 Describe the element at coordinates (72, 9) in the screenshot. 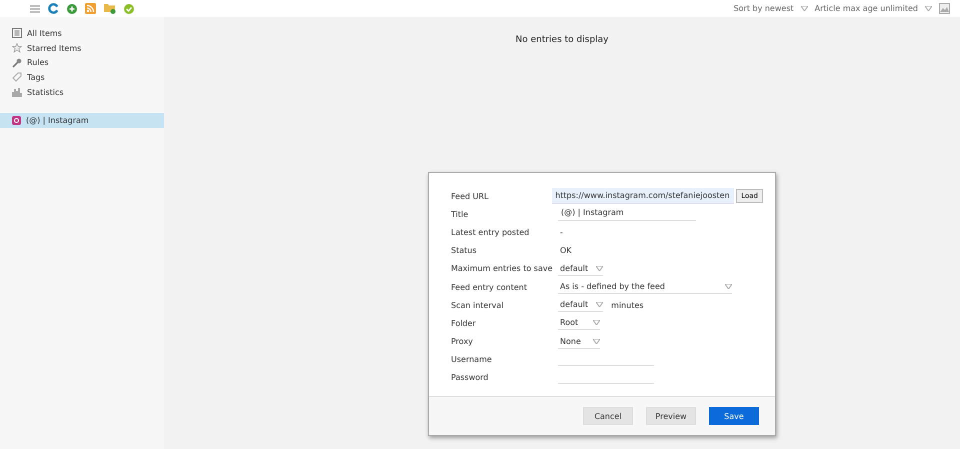

I see `add-icon` at that location.